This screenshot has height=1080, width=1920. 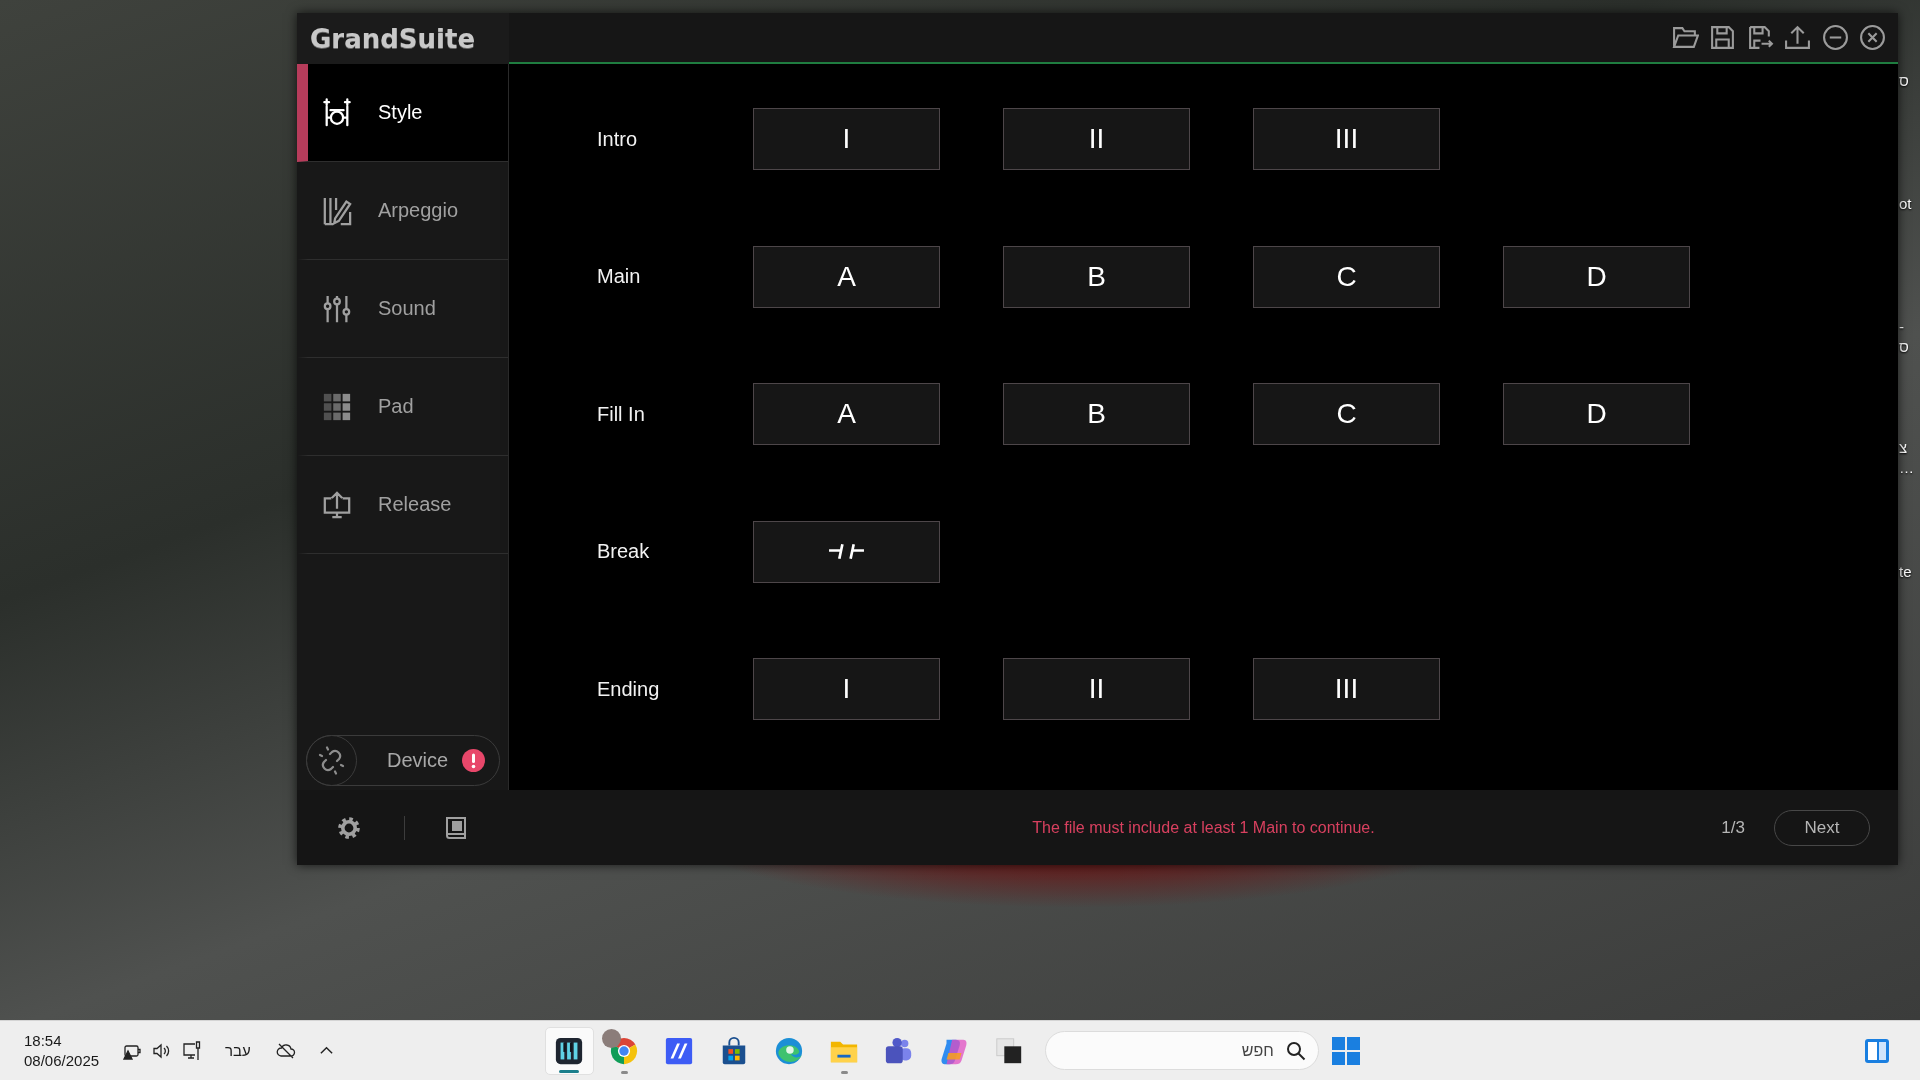 I want to click on monitor-upload-icon, so click(x=337, y=504).